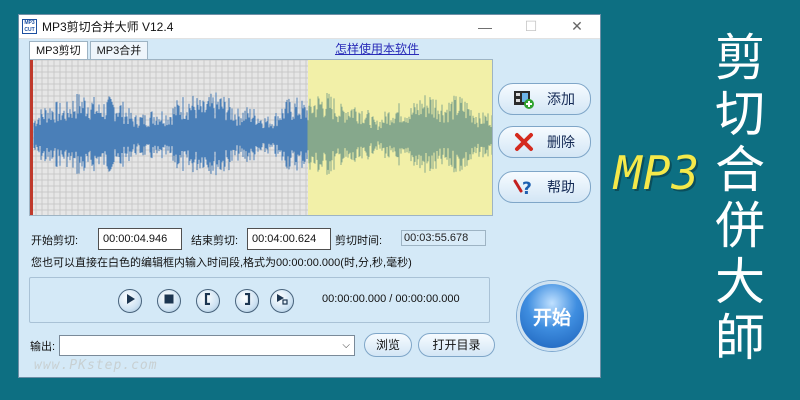 Image resolution: width=800 pixels, height=400 pixels. Describe the element at coordinates (552, 316) in the screenshot. I see `start-button: 开始` at that location.